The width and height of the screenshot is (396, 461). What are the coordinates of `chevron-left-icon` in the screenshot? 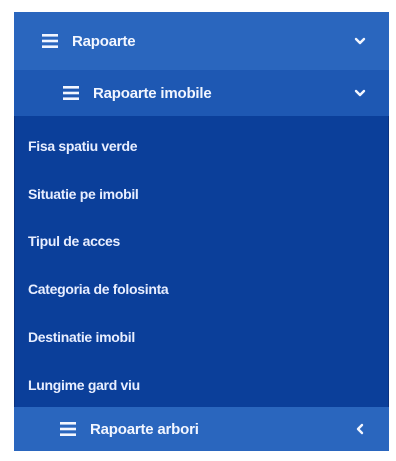 It's located at (360, 429).